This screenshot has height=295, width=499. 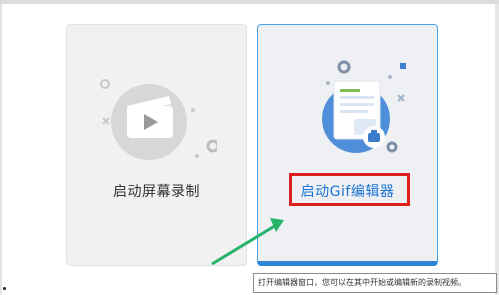 What do you see at coordinates (245, 242) in the screenshot?
I see `annotation-arrow-icon` at bounding box center [245, 242].